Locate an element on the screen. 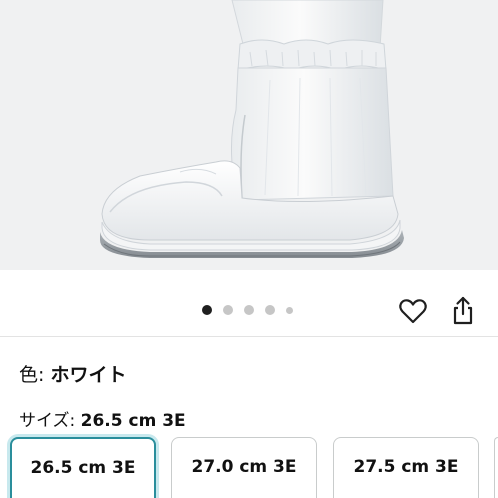  favorite-button is located at coordinates (413, 311).